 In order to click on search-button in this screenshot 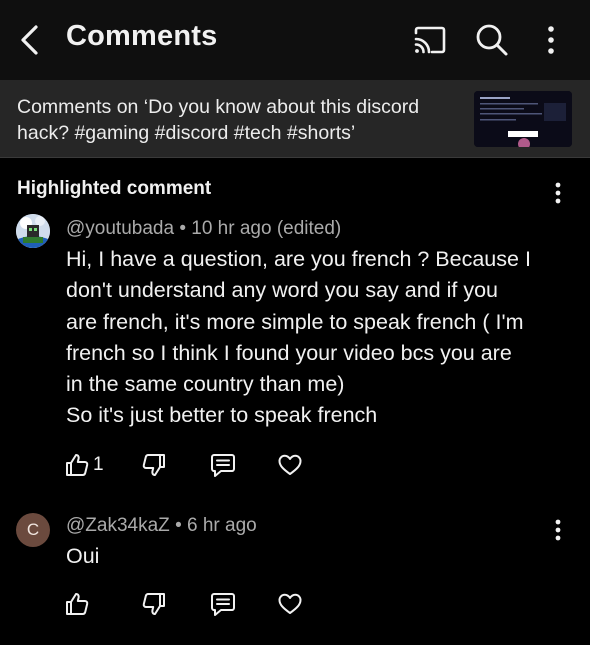, I will do `click(492, 40)`.